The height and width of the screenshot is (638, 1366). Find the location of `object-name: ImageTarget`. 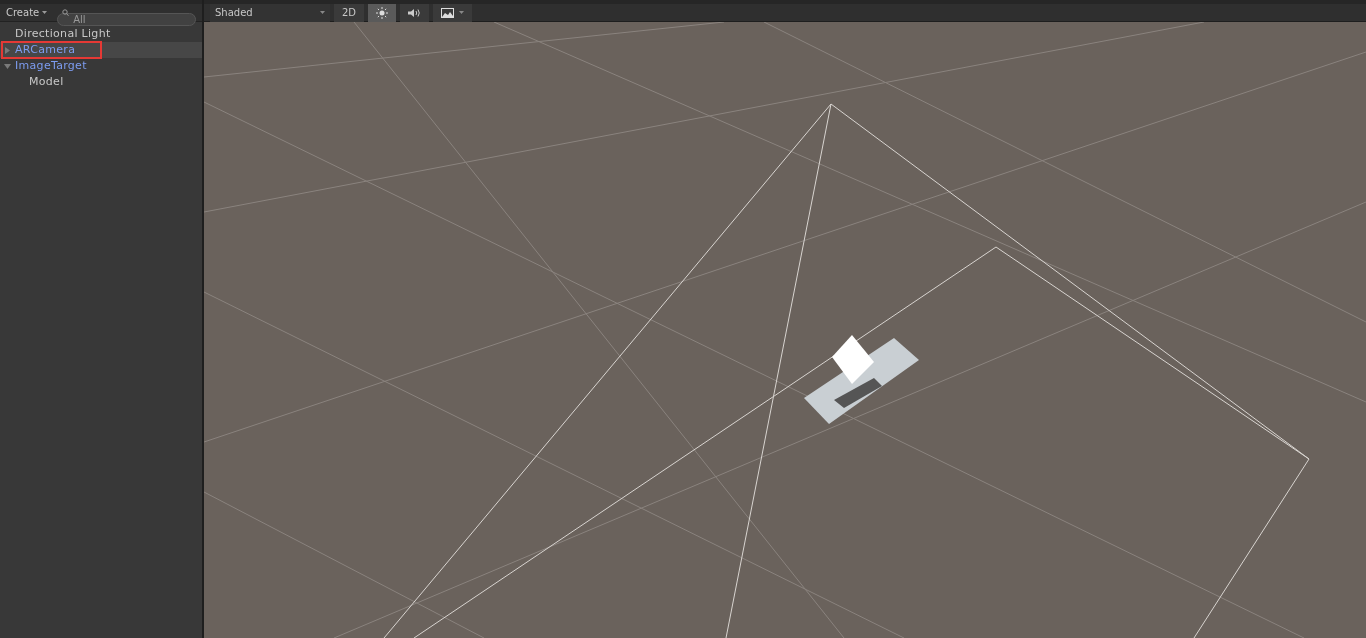

object-name: ImageTarget is located at coordinates (51, 65).